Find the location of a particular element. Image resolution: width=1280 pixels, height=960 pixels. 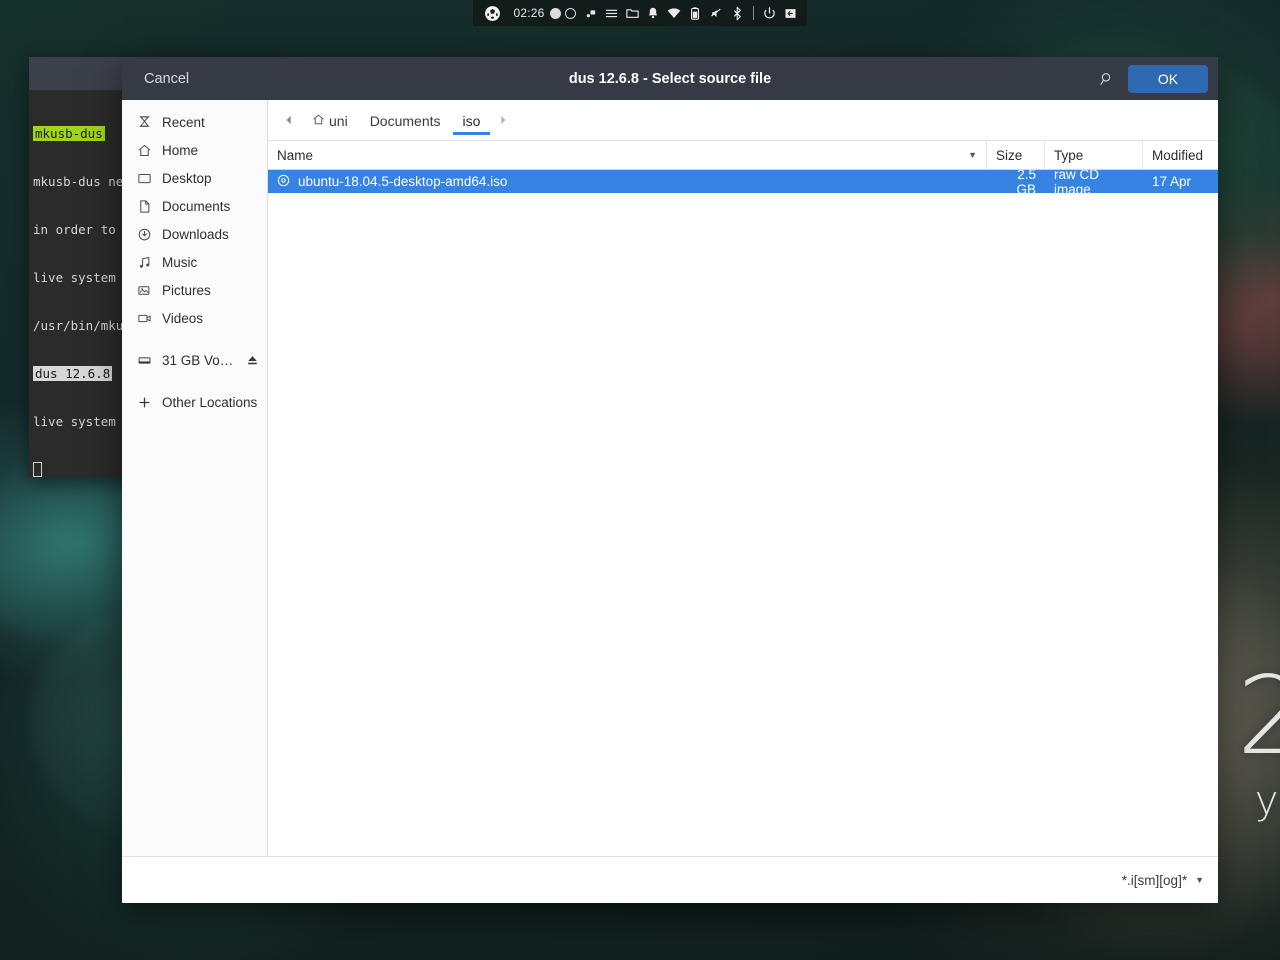

notification-bubble-icon is located at coordinates (590, 13).